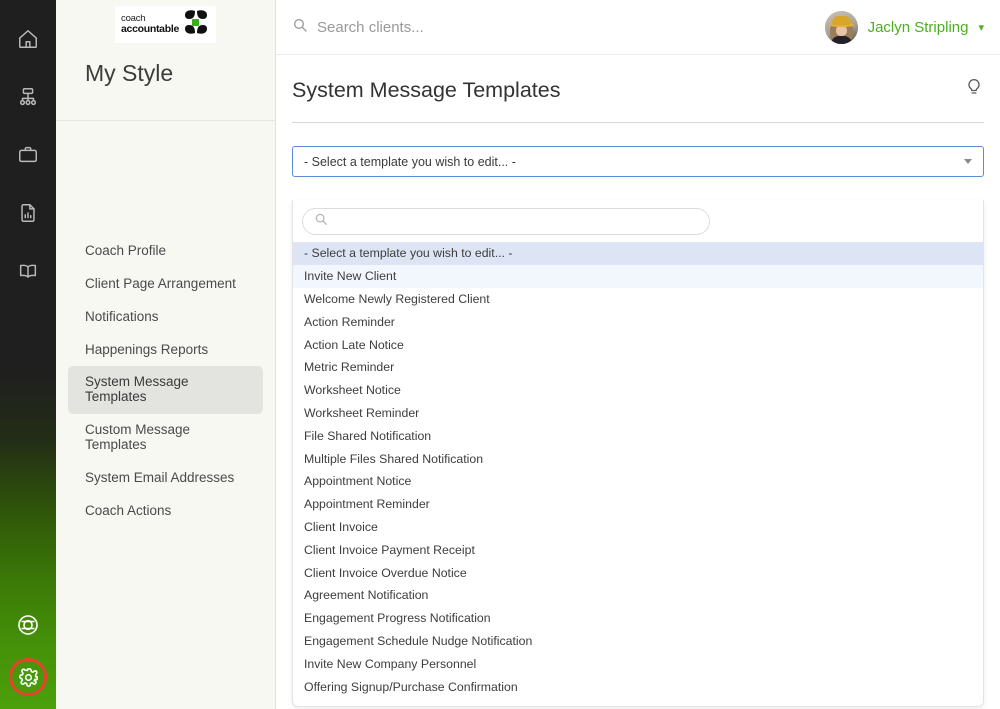 This screenshot has height=709, width=1000. What do you see at coordinates (638, 549) in the screenshot?
I see `dropdown-option: Client Invoice Payment Receipt` at bounding box center [638, 549].